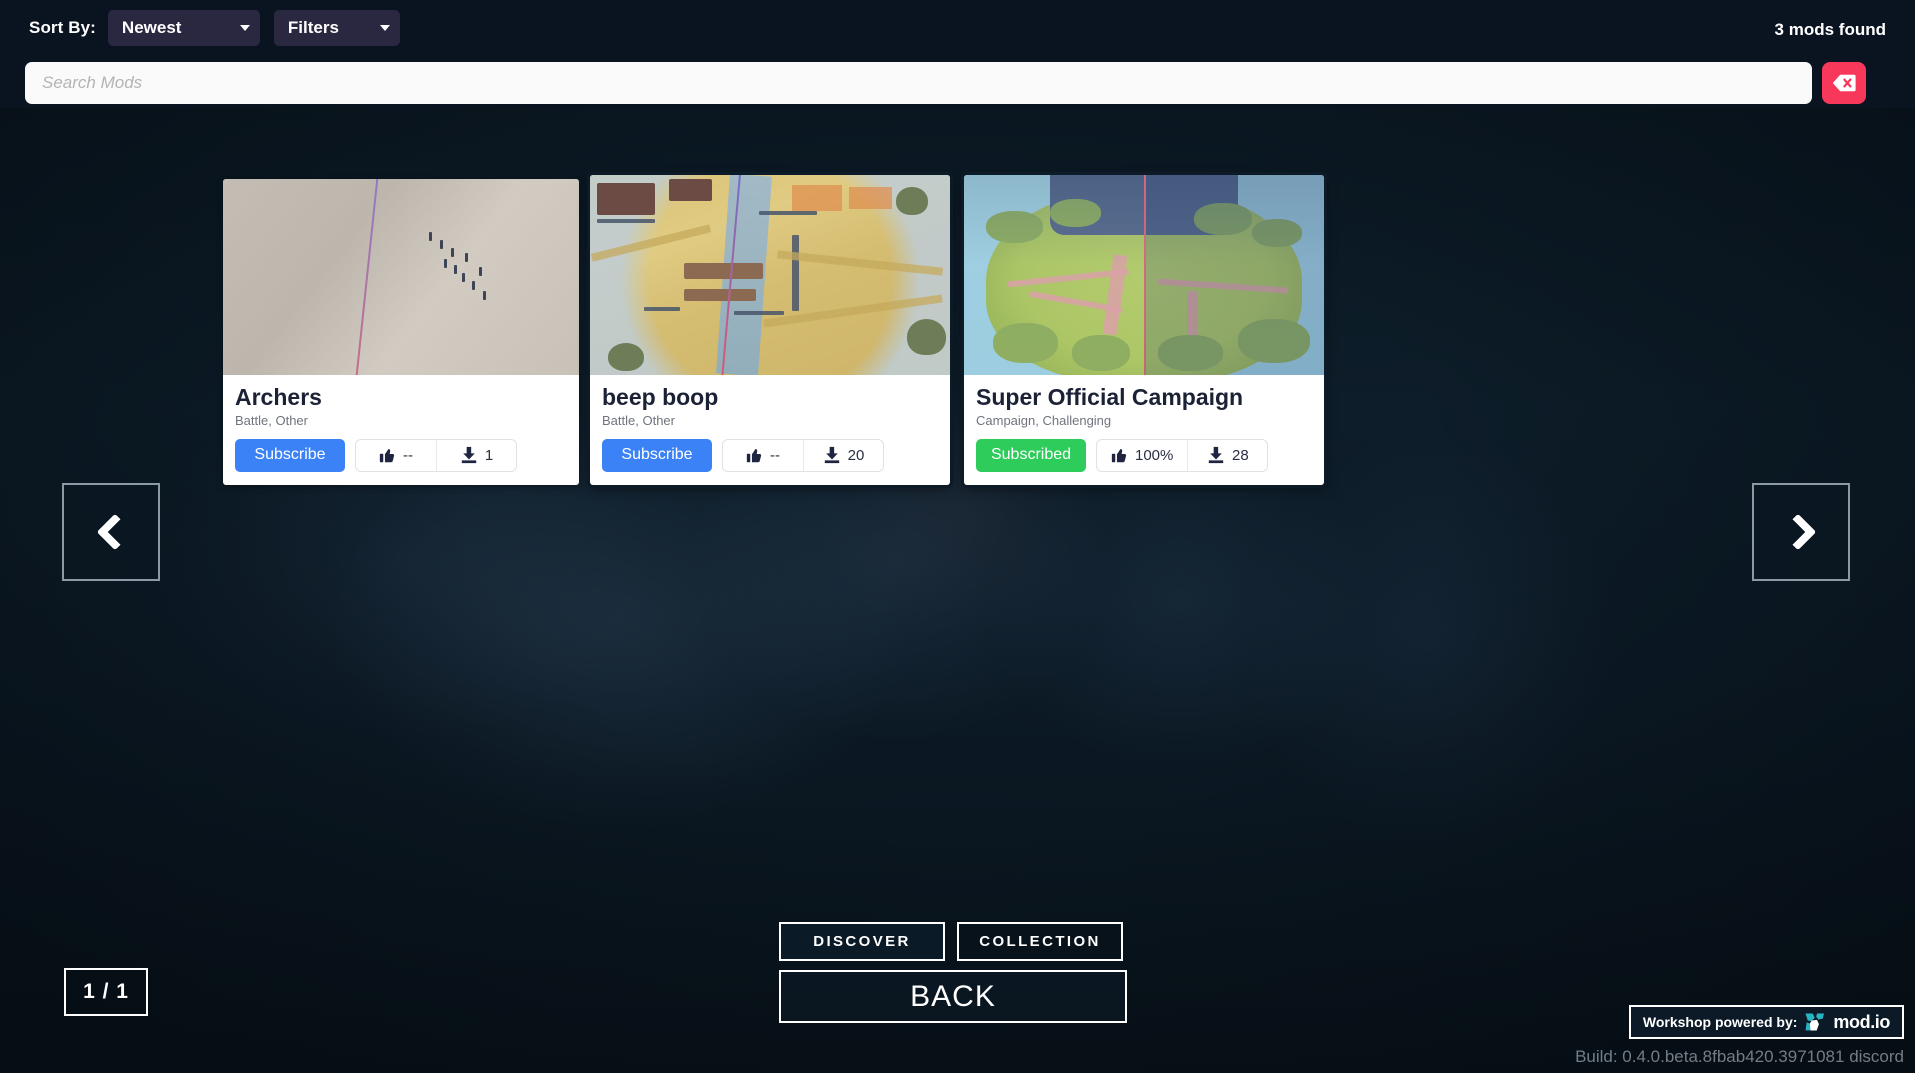 This screenshot has height=1073, width=1915. I want to click on search-row, so click(957, 82).